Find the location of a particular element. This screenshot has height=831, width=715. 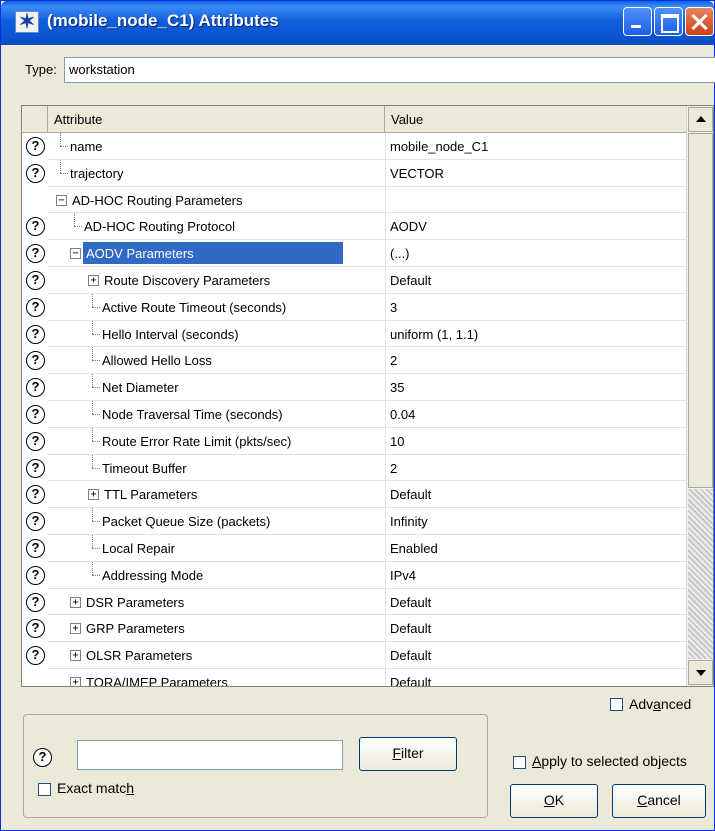

table-row: ? Addressing Mode IPv4 is located at coordinates (354, 575).